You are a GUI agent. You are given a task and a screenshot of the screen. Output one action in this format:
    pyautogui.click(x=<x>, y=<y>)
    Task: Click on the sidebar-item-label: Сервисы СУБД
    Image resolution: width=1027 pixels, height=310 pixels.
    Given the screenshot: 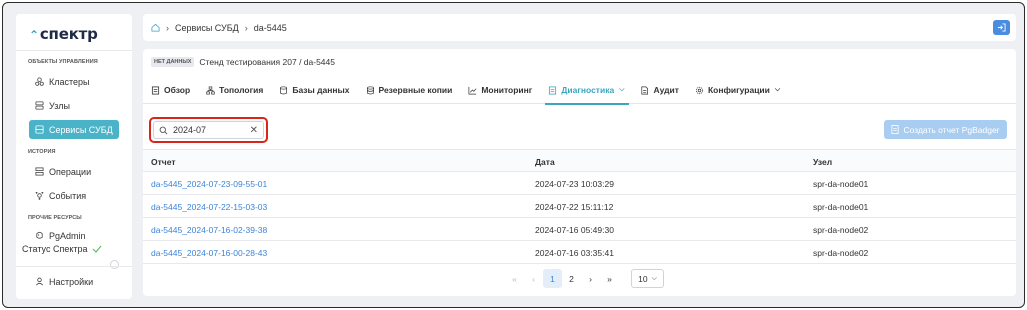 What is the action you would take?
    pyautogui.click(x=81, y=129)
    